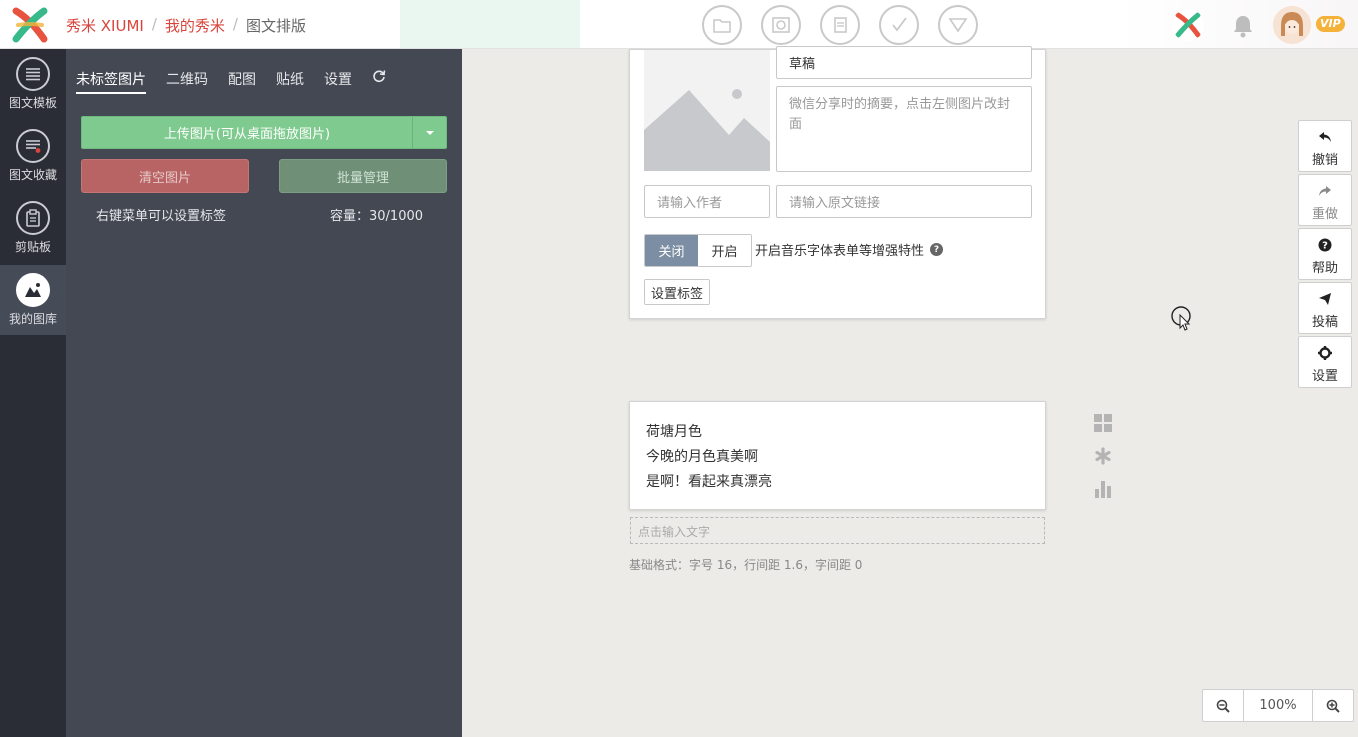  Describe the element at coordinates (33, 74) in the screenshot. I see `list-icon` at that location.